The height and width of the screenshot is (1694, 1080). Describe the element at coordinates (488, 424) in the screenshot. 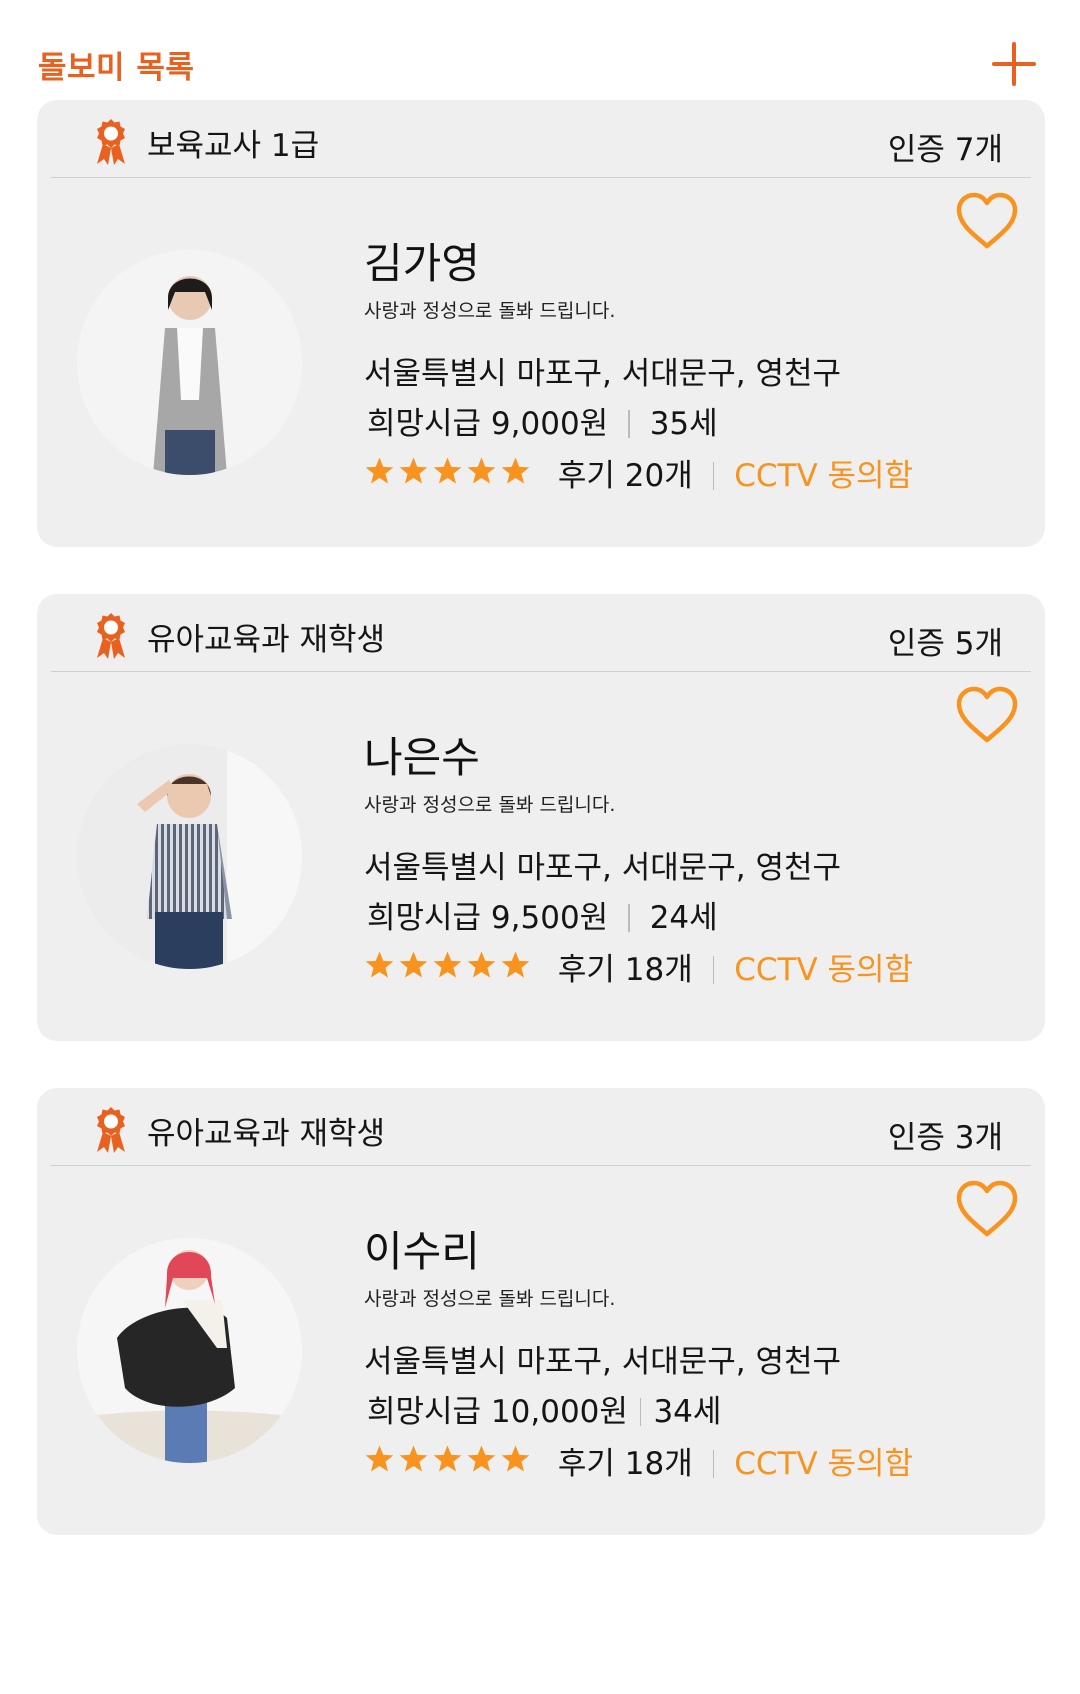

I see `hourly-wage: 희망시급 9,000원` at that location.